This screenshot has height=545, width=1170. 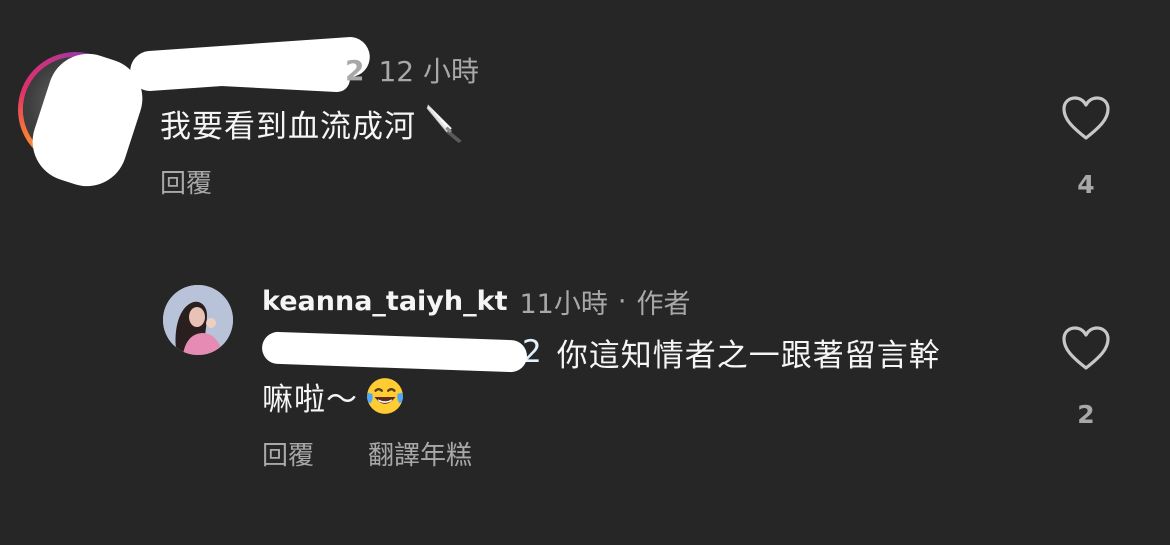 I want to click on avatar, so click(x=198, y=320).